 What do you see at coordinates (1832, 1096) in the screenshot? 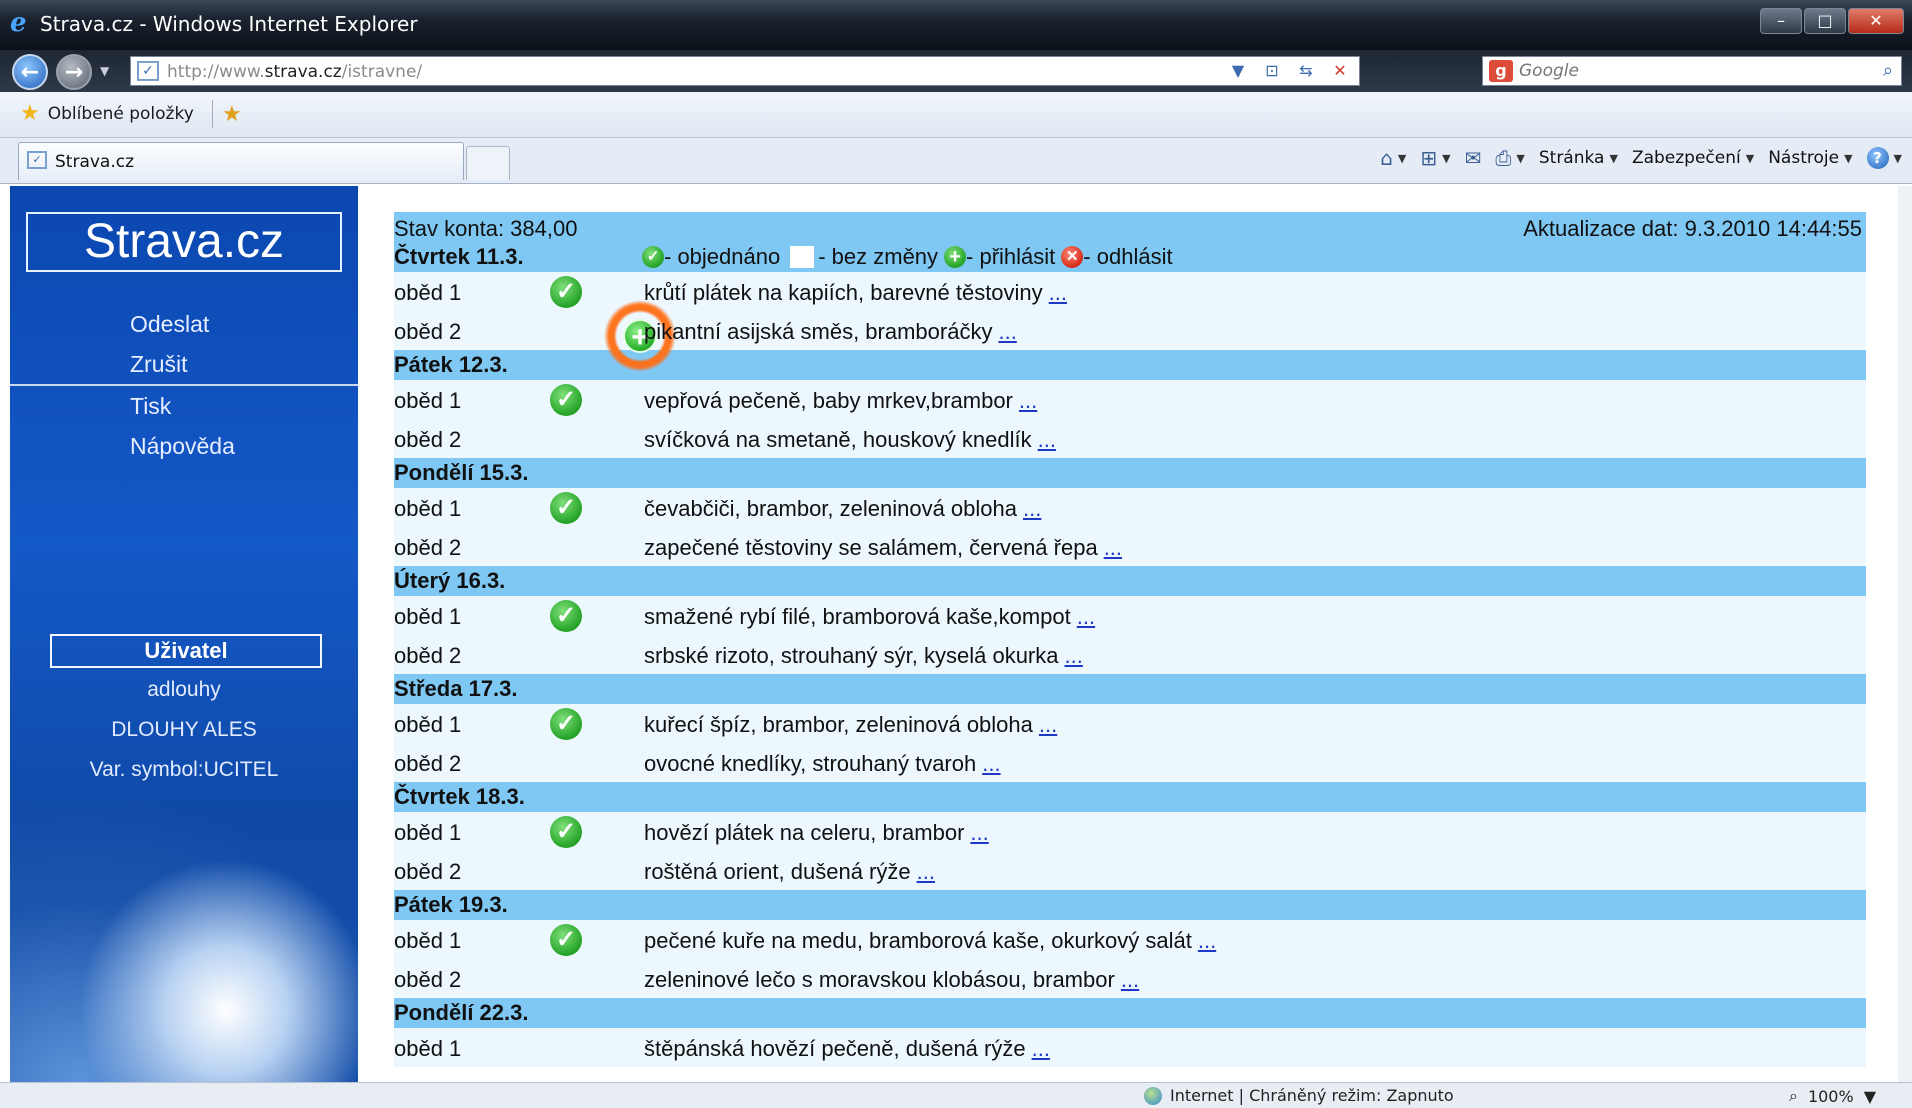
I see `zoom-control: ⌕ 100% ▼` at bounding box center [1832, 1096].